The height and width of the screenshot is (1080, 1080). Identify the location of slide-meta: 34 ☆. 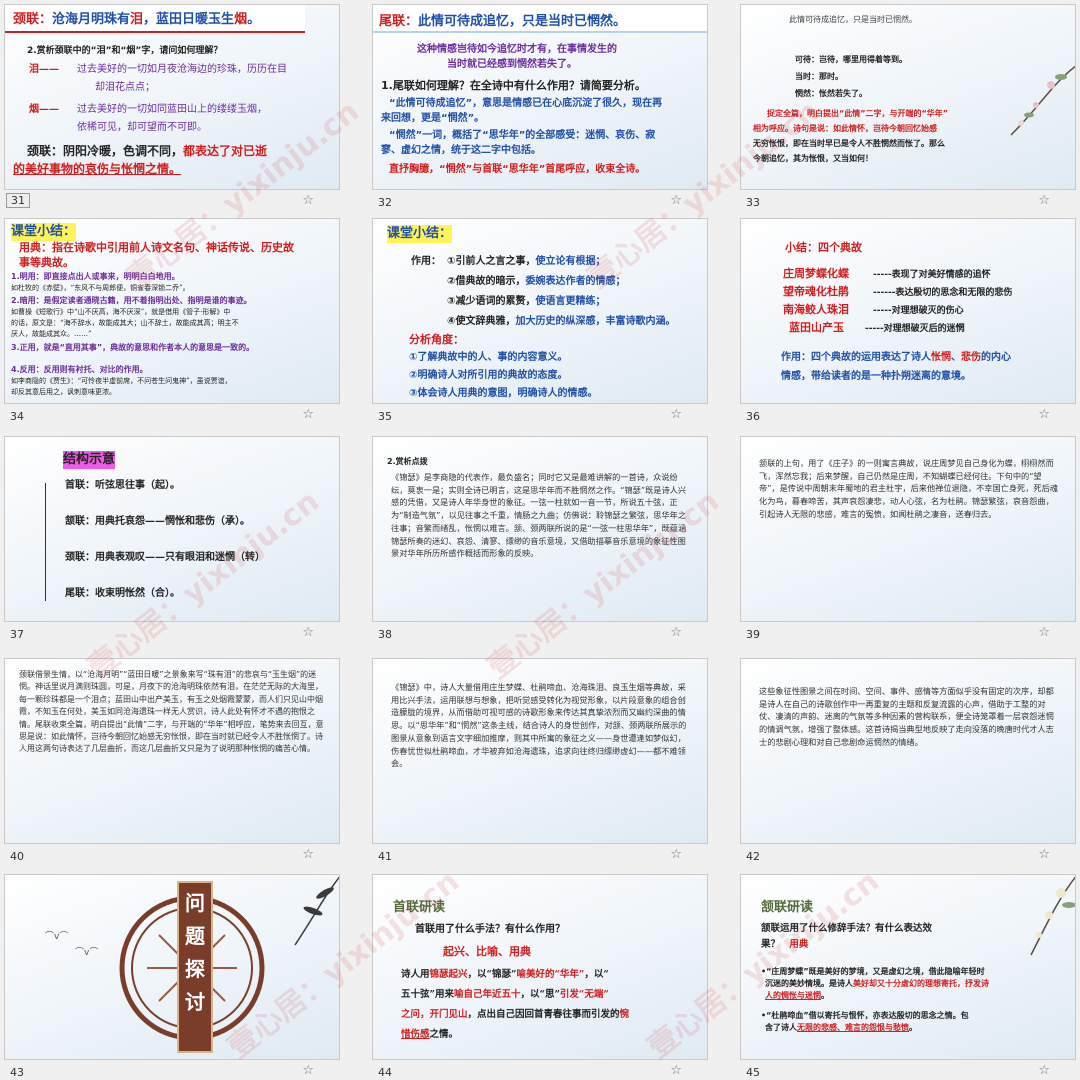
(172, 416).